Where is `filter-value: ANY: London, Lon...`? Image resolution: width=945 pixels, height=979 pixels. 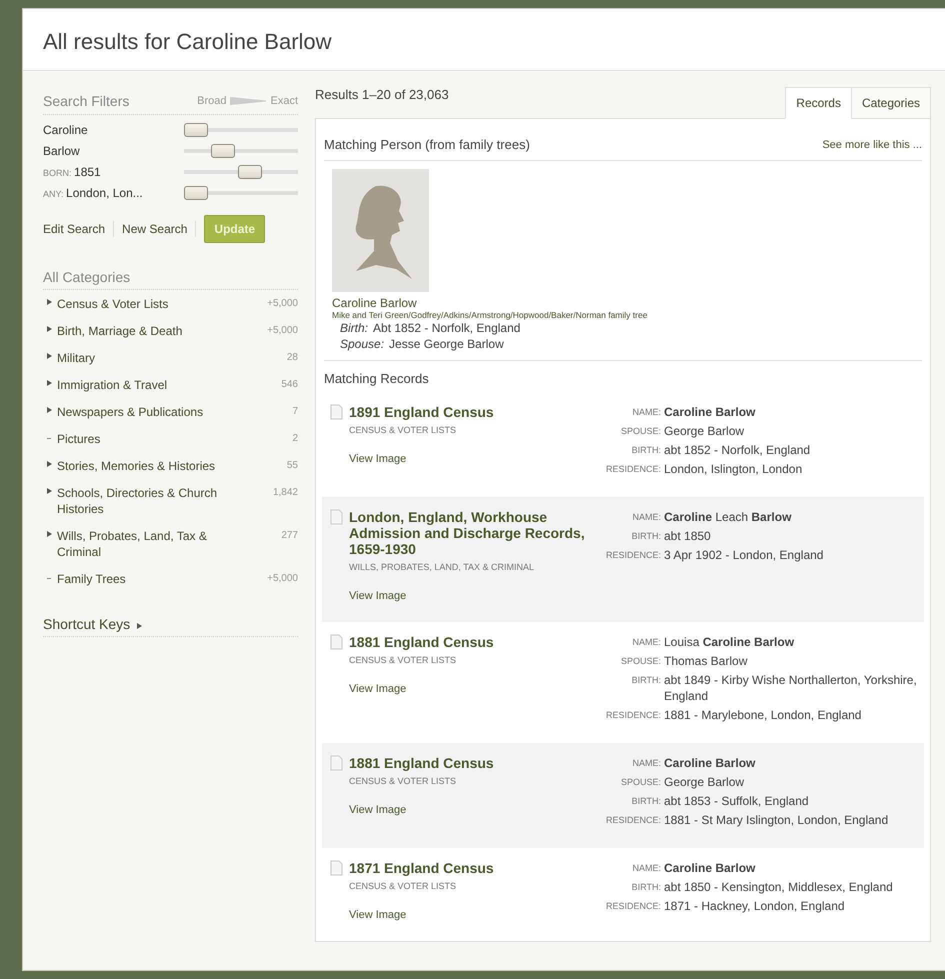
filter-value: ANY: London, Lon... is located at coordinates (93, 193).